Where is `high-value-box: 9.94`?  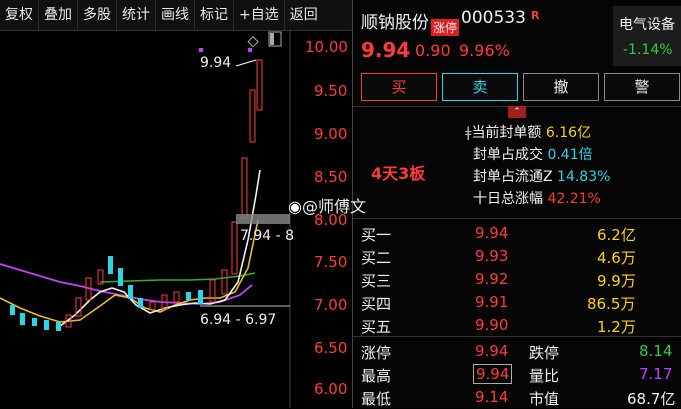
high-value-box: 9.94 is located at coordinates (493, 374).